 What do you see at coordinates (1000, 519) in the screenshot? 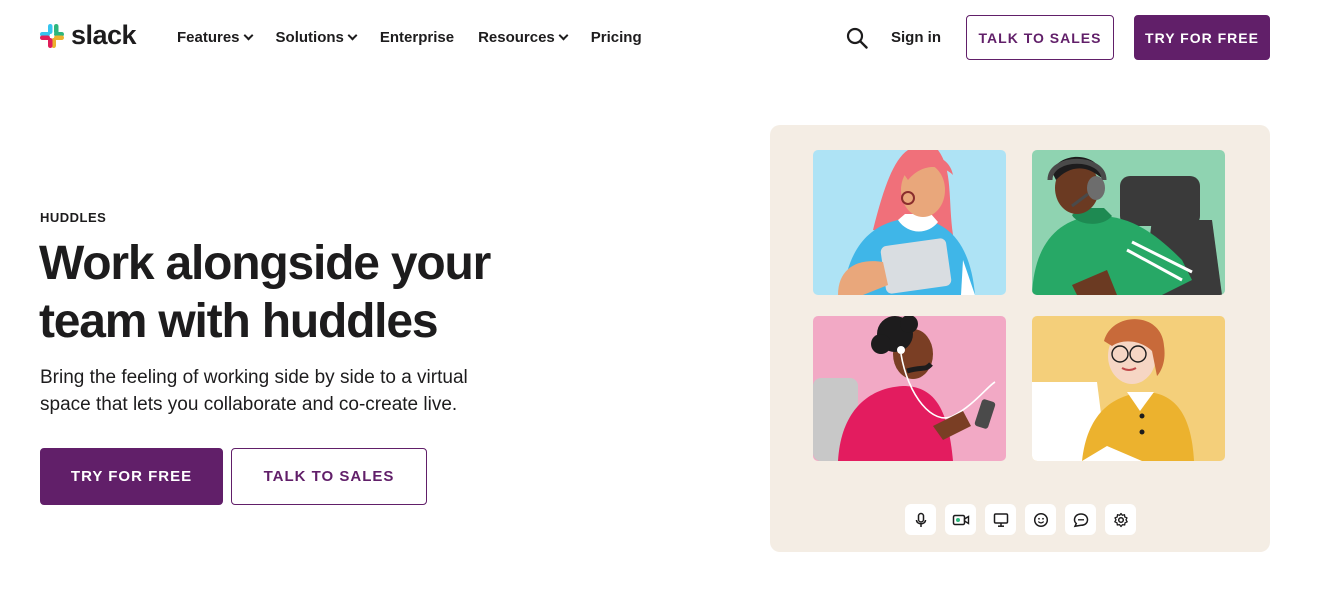
I see `screen-share-icon` at bounding box center [1000, 519].